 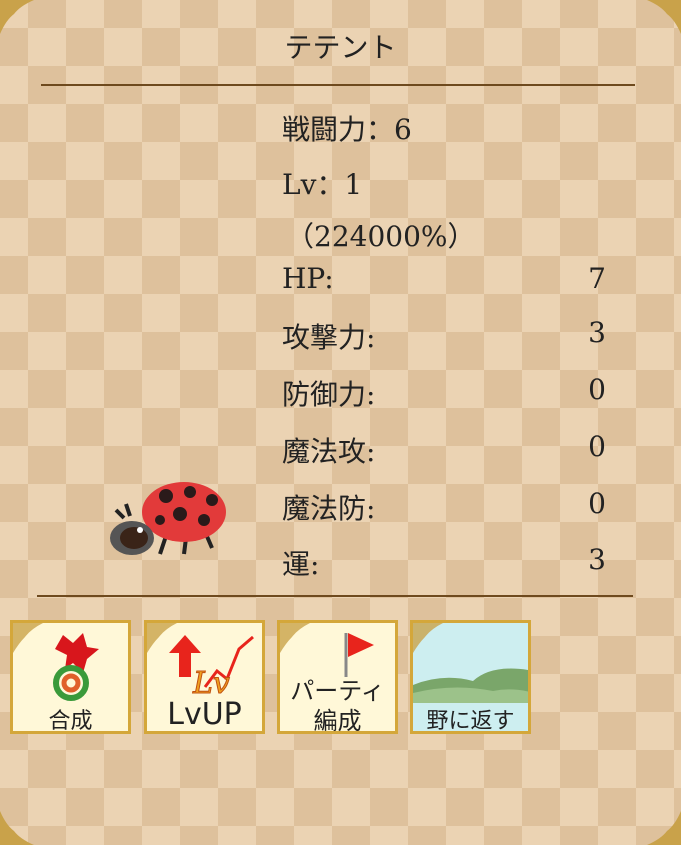 What do you see at coordinates (329, 451) in the screenshot?
I see `stat-label-magic-attack: 魔法攻:` at bounding box center [329, 451].